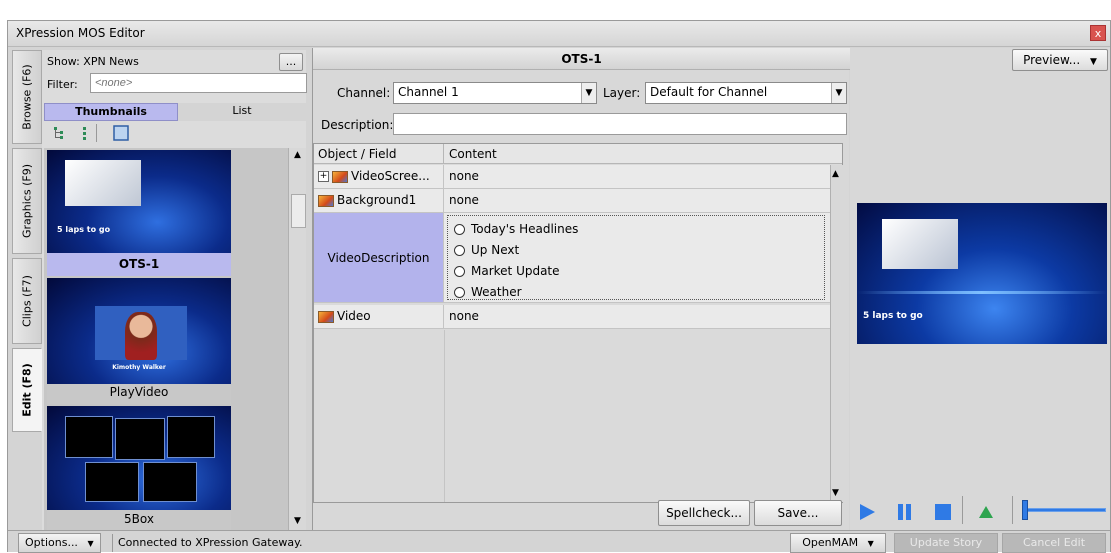  Describe the element at coordinates (298, 211) in the screenshot. I see `scrollbar-thumb` at that location.